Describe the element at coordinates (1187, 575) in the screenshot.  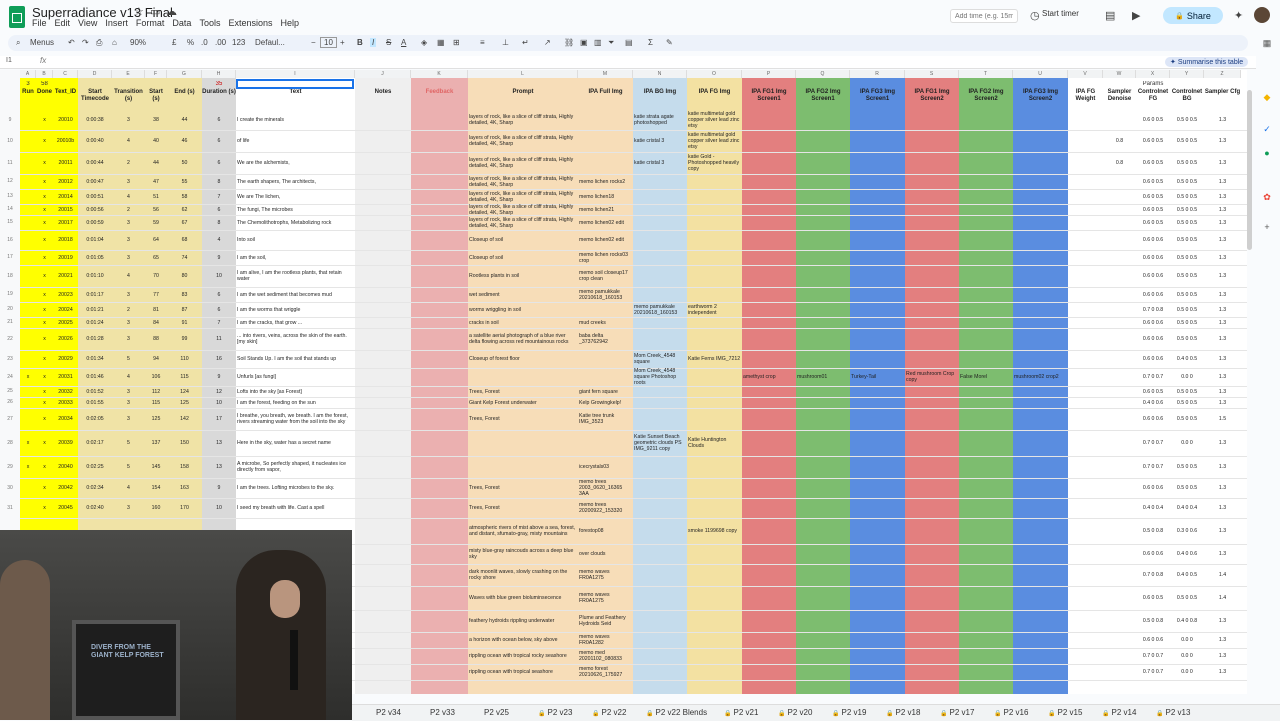
I see `cell-y: 0.4 0 0.5` at that location.